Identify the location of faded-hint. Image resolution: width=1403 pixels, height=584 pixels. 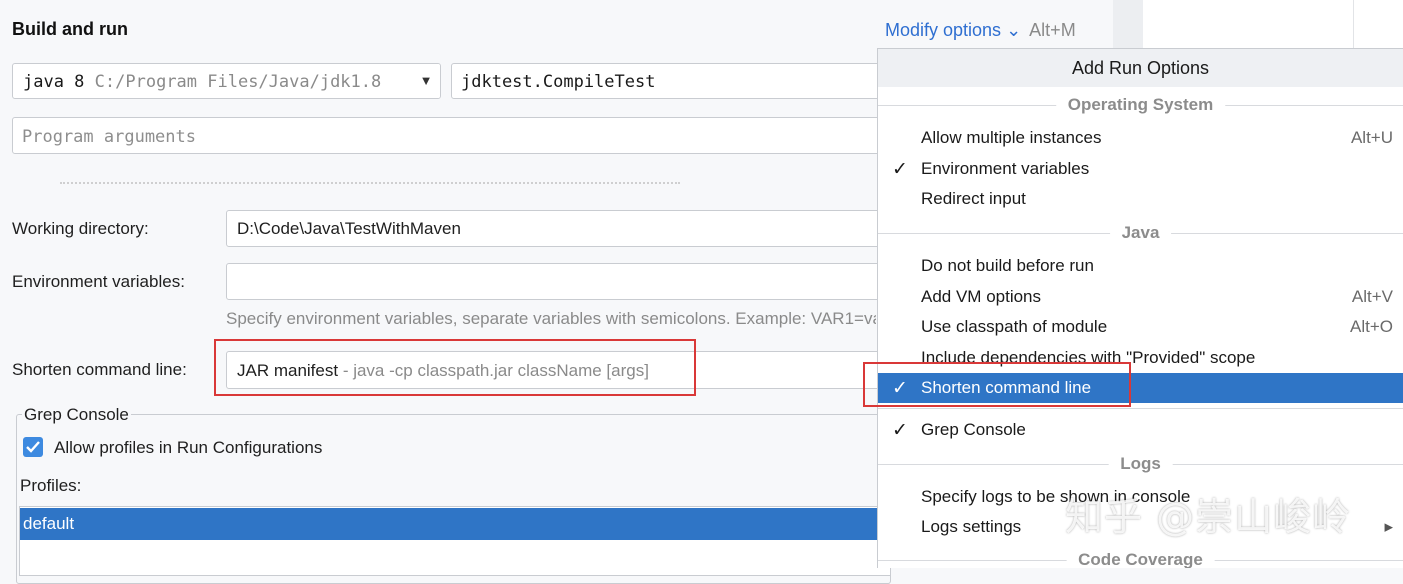
(370, 186).